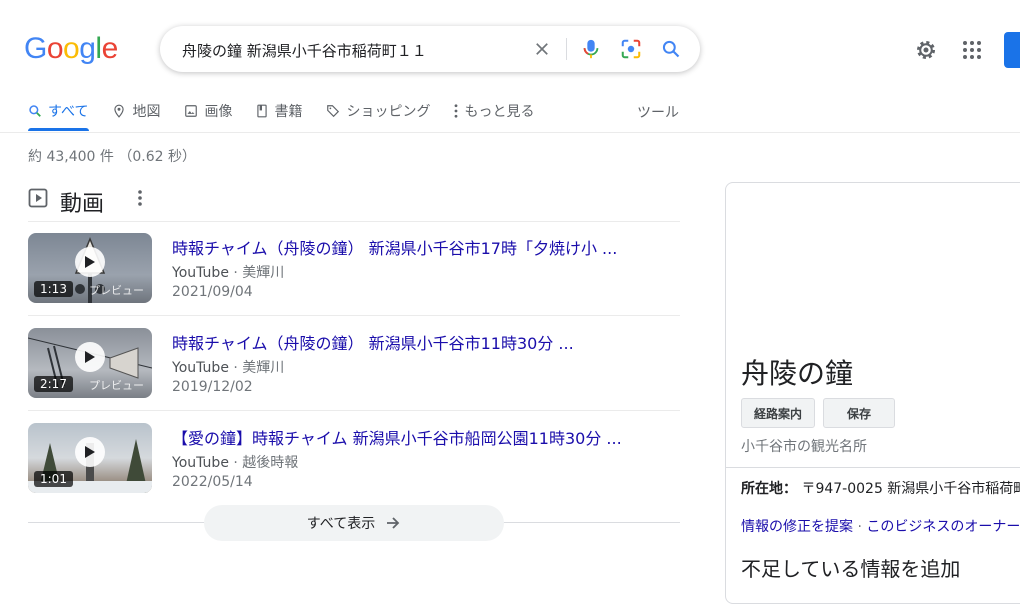 This screenshot has width=1020, height=604. Describe the element at coordinates (146, 112) in the screenshot. I see `tab-label: 地図` at that location.